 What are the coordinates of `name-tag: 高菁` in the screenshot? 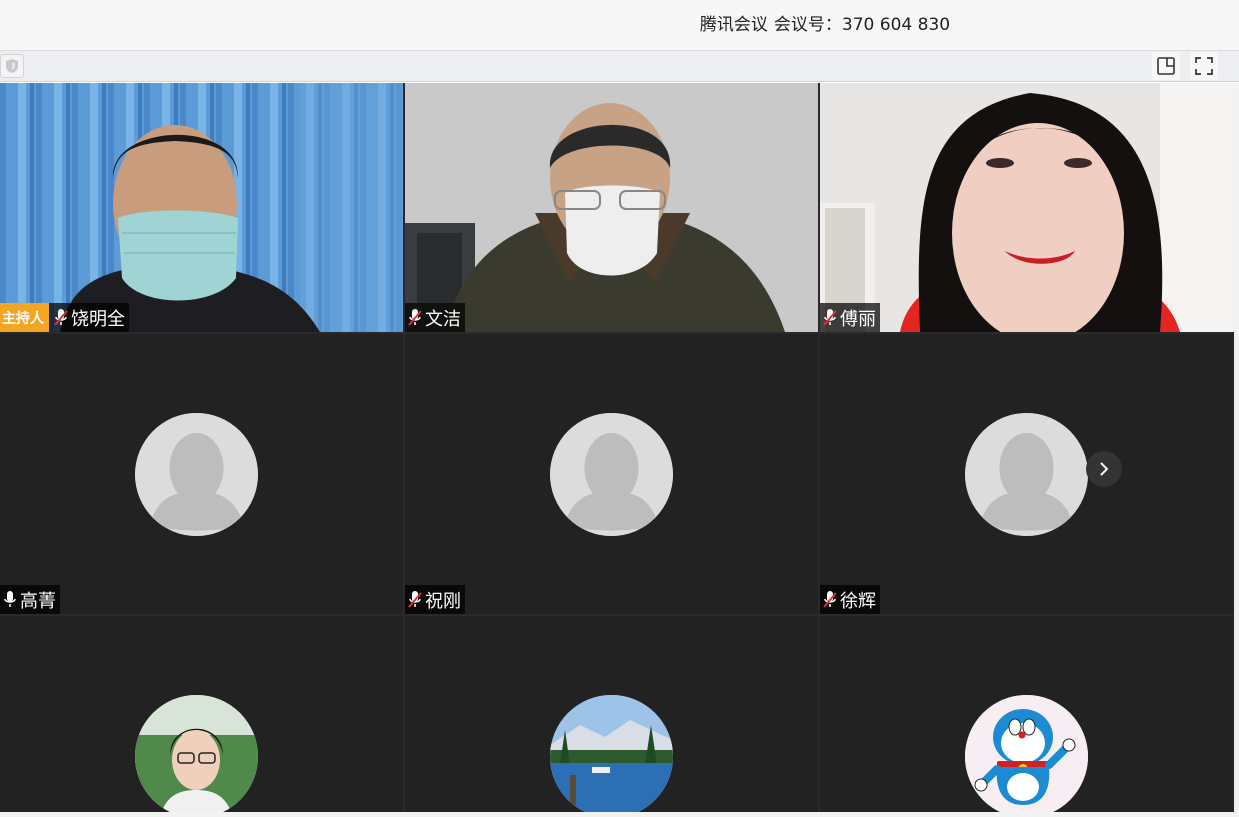 It's located at (30, 599).